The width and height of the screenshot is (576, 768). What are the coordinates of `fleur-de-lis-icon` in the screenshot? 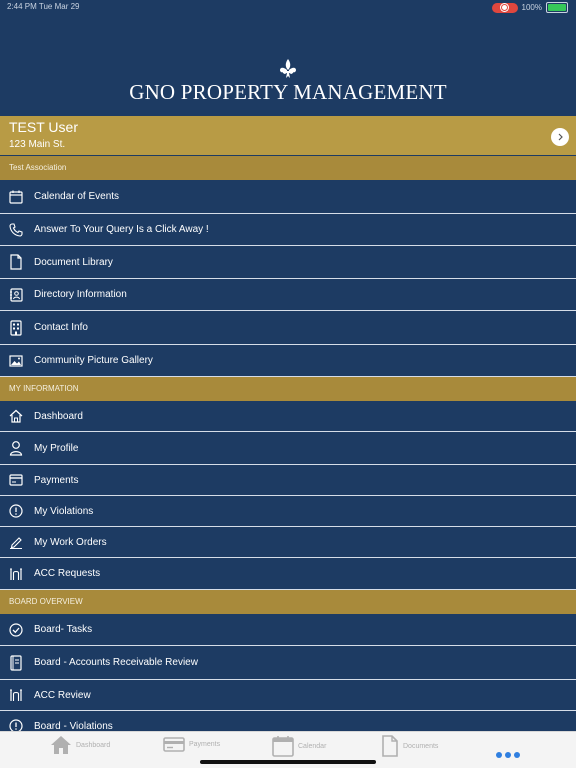 It's located at (288, 68).